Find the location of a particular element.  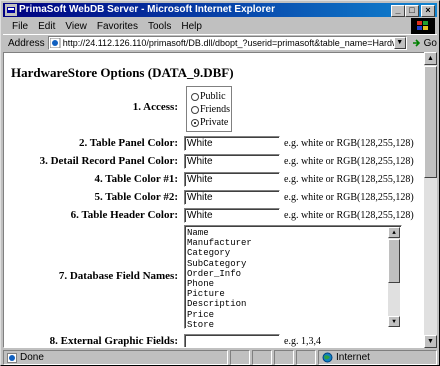

status-pane-zone: Internet is located at coordinates (377, 357).